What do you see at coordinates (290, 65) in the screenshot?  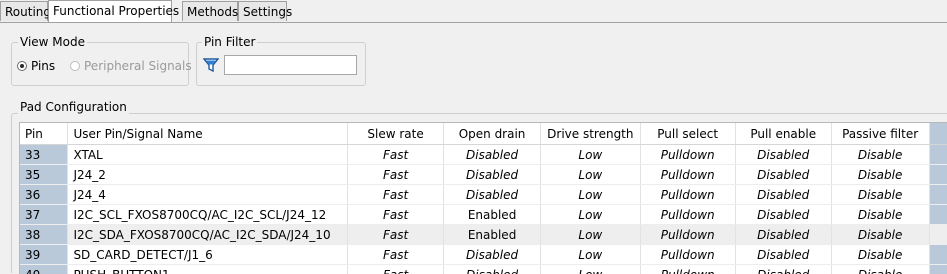 I see `pin-filter-input` at bounding box center [290, 65].